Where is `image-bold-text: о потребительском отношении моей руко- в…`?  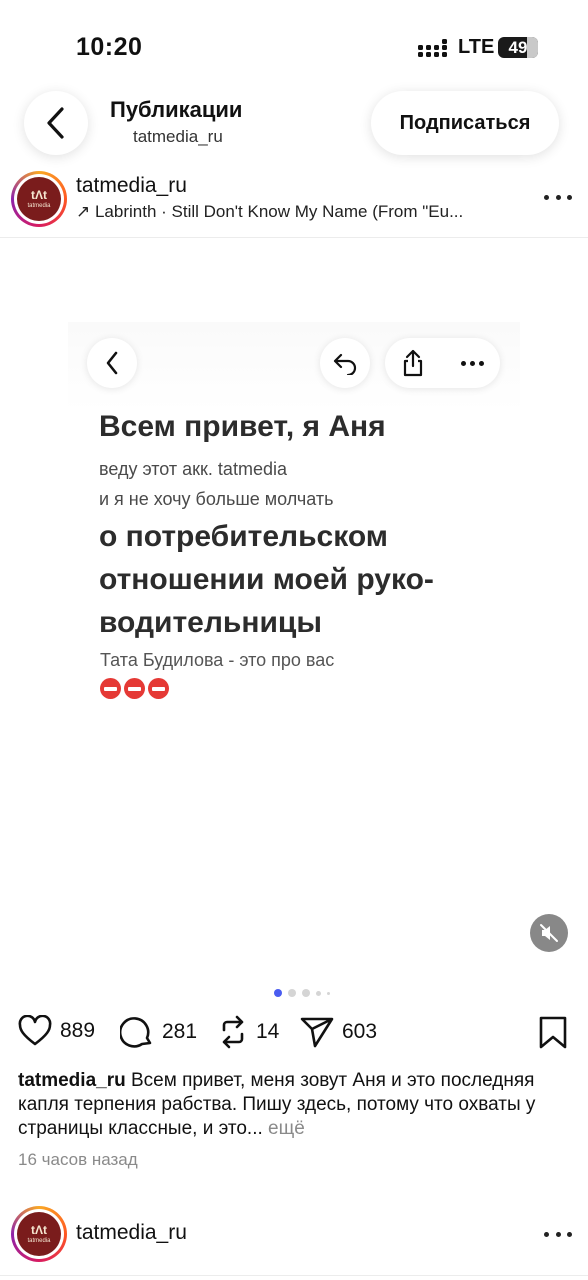
image-bold-text: о потребительском отношении моей руко- в… is located at coordinates (289, 579).